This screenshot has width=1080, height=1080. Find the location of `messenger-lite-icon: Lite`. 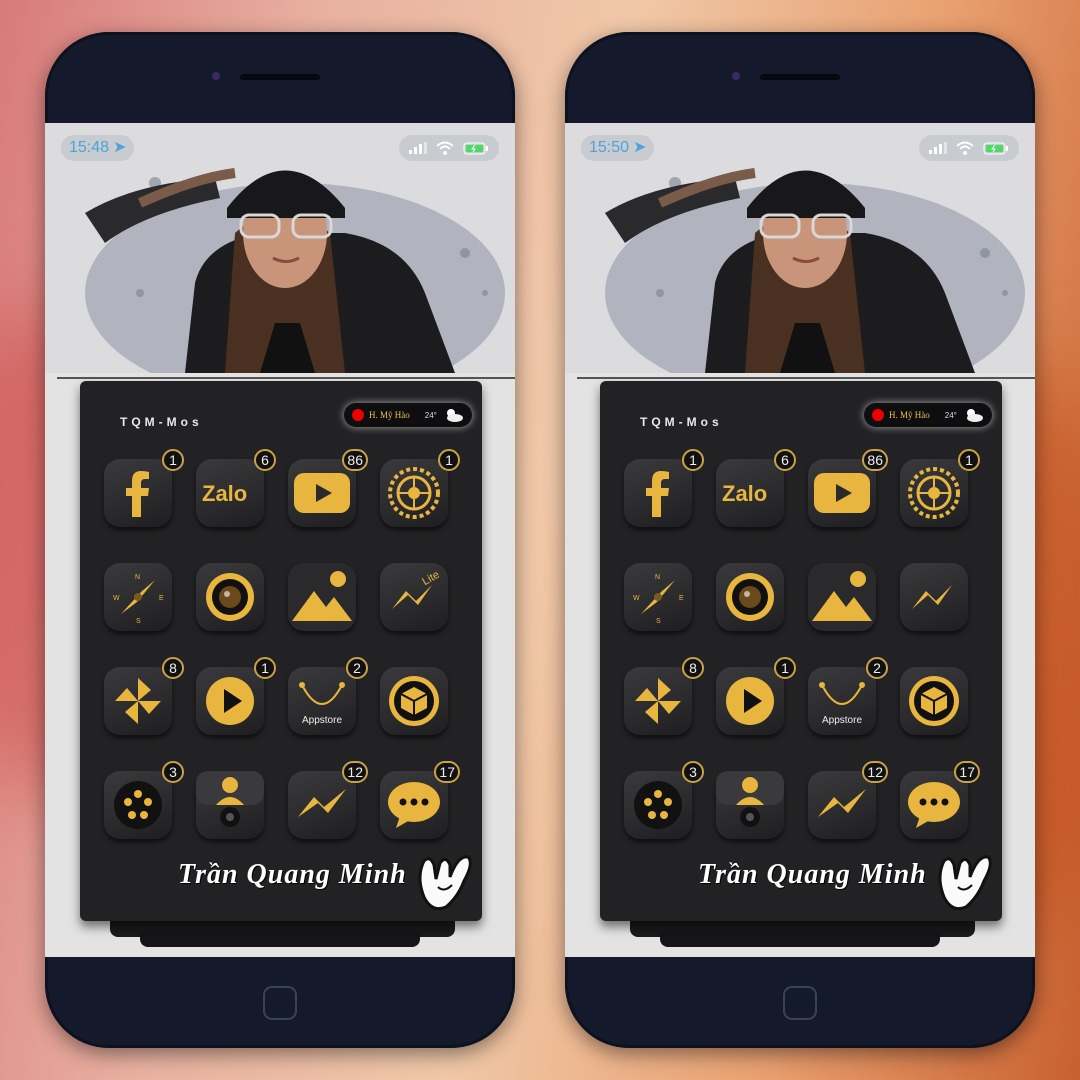

messenger-lite-icon: Lite is located at coordinates (414, 597).